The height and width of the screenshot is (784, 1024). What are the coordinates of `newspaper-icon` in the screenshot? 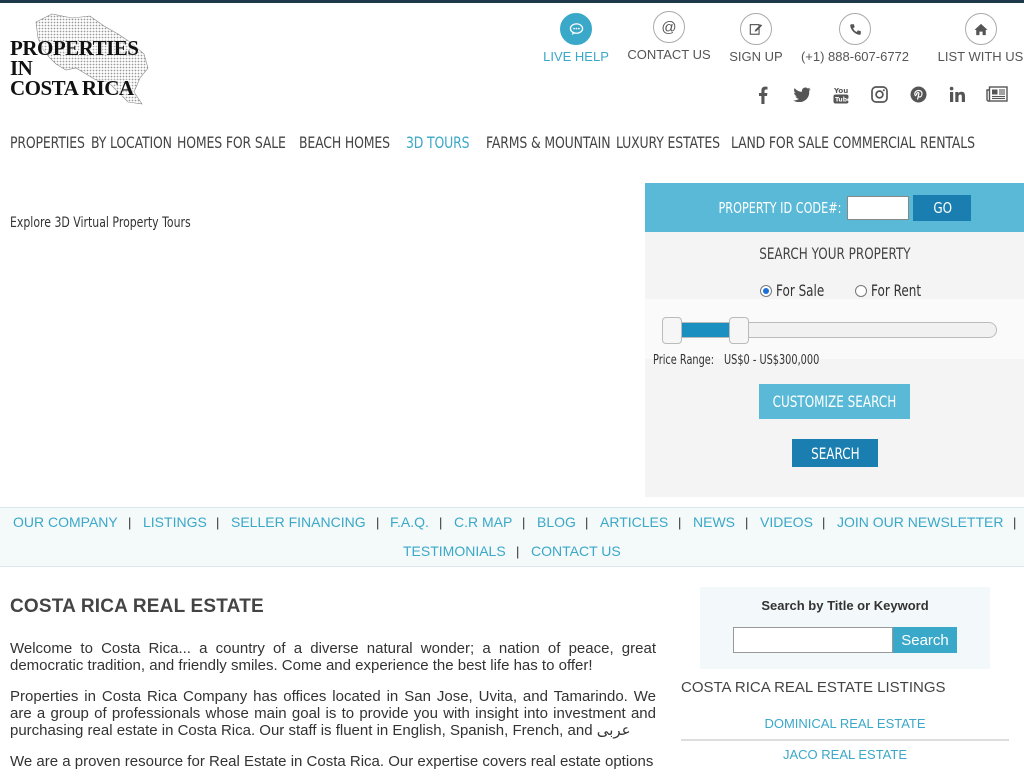 It's located at (996, 97).